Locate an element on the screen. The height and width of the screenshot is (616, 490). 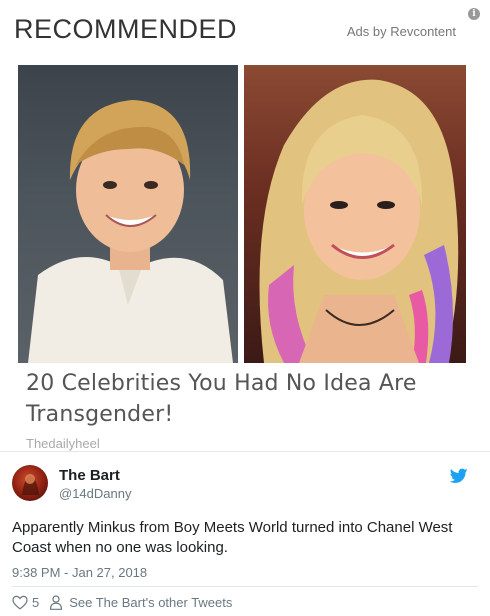
other-tweets-link: See The Bart's other Tweets is located at coordinates (140, 602).